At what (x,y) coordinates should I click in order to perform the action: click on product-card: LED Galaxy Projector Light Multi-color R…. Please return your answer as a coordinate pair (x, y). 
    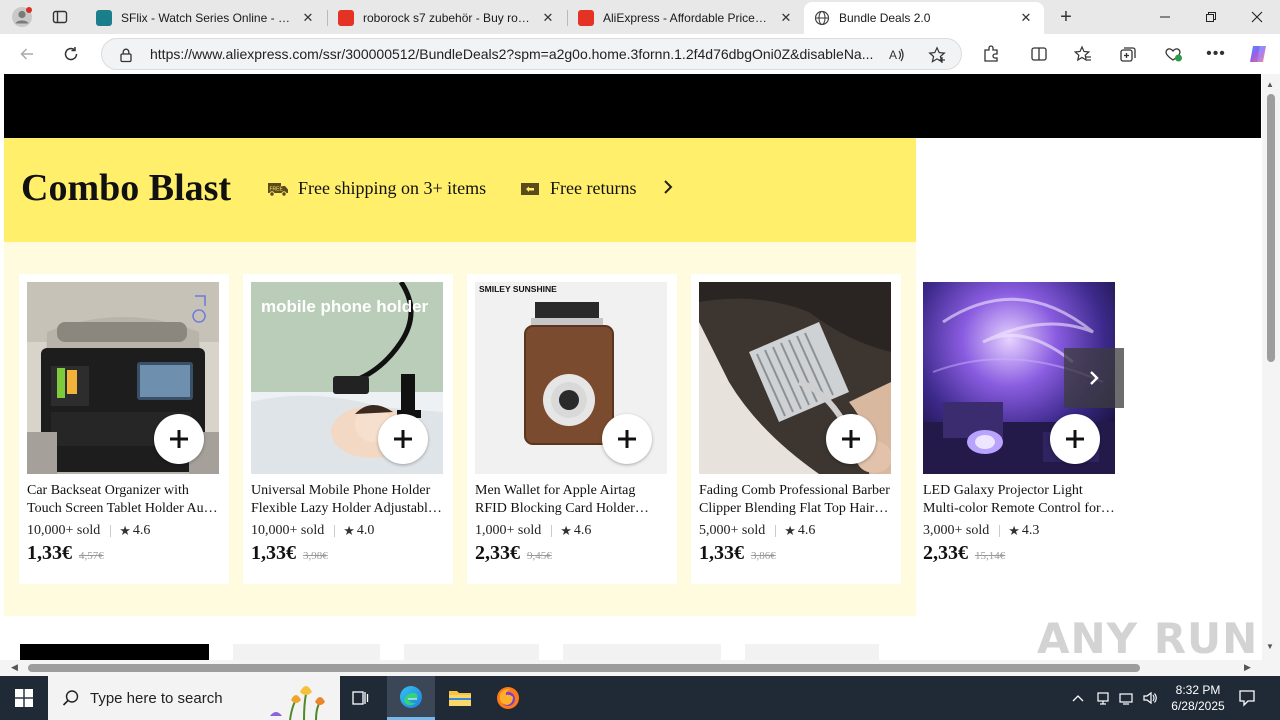
    Looking at the image, I should click on (1020, 429).